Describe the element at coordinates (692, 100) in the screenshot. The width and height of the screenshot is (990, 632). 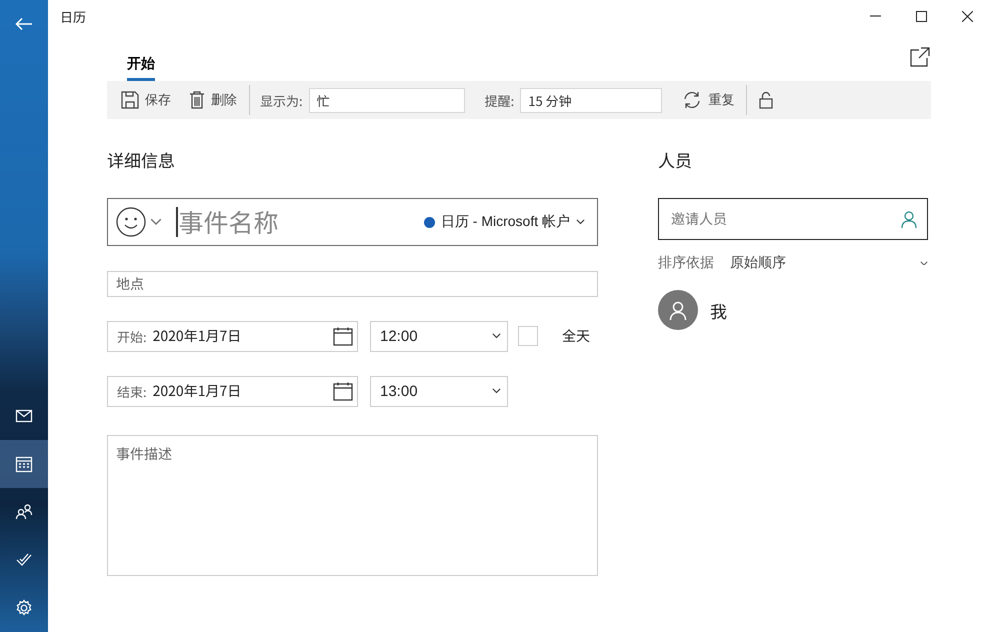
I see `repeat-icon` at that location.